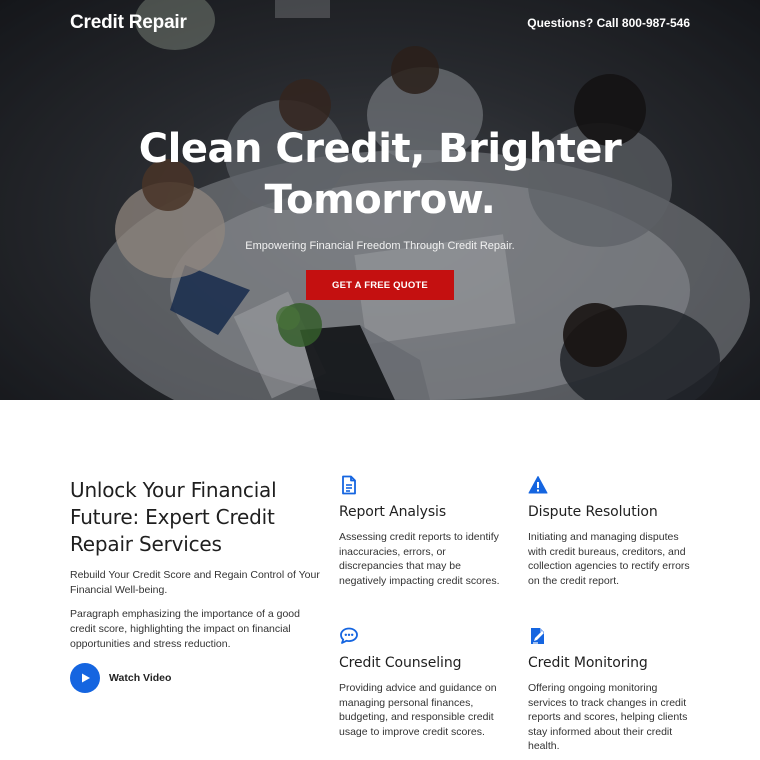 The width and height of the screenshot is (760, 760). Describe the element at coordinates (608, 23) in the screenshot. I see `phone-contact: Questions? Call 800-987-546` at that location.